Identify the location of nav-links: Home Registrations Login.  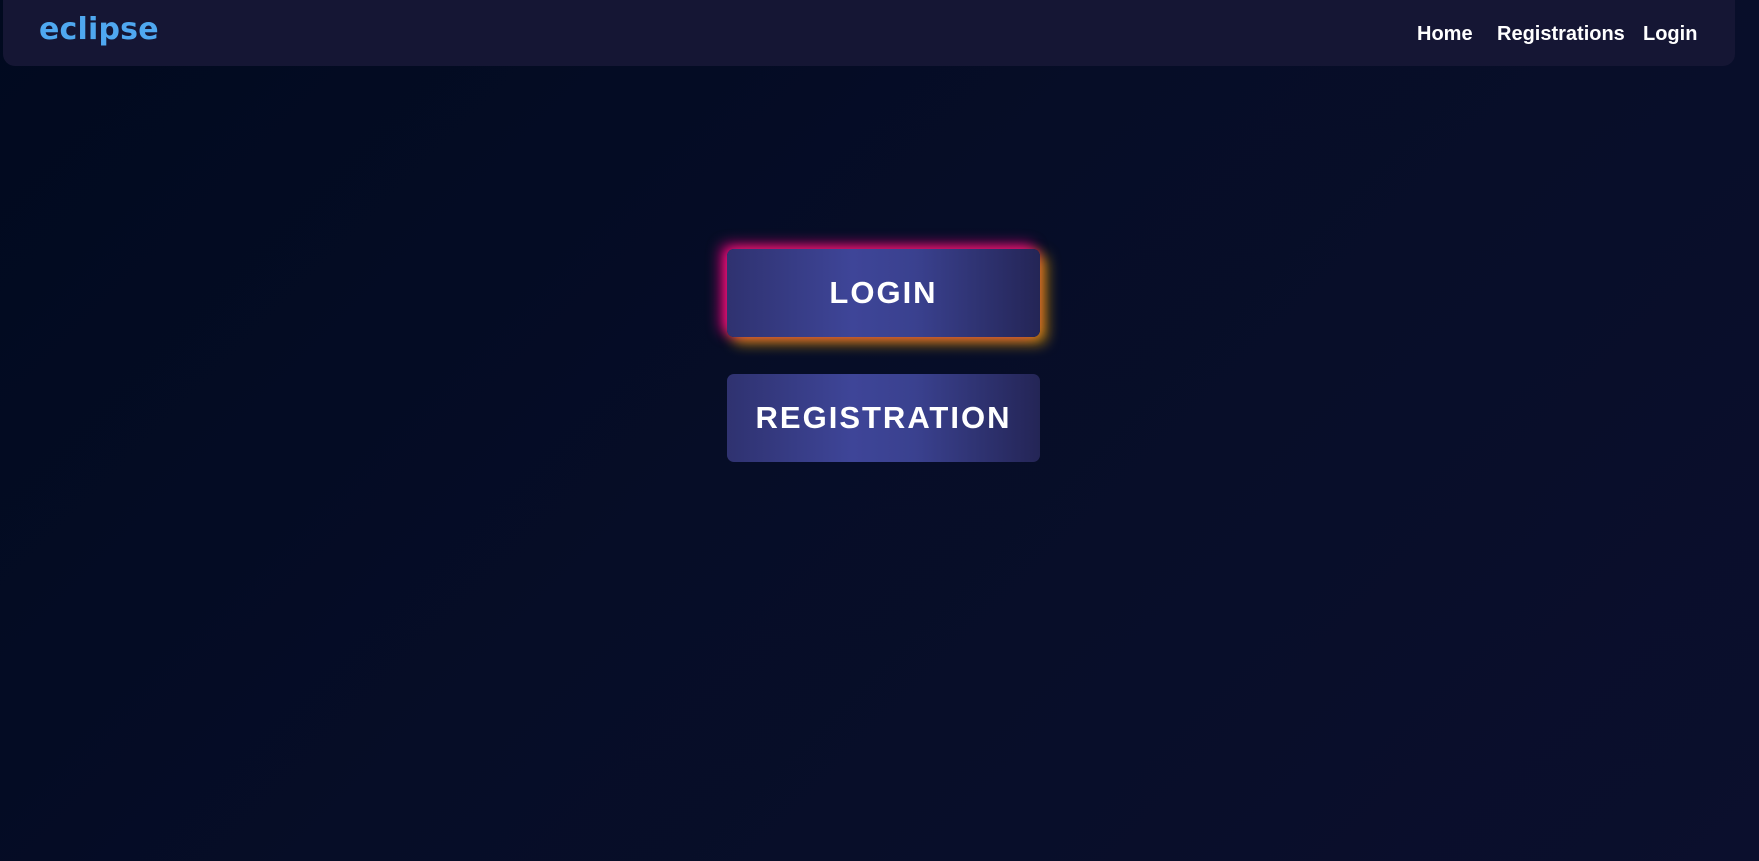
(869, 34).